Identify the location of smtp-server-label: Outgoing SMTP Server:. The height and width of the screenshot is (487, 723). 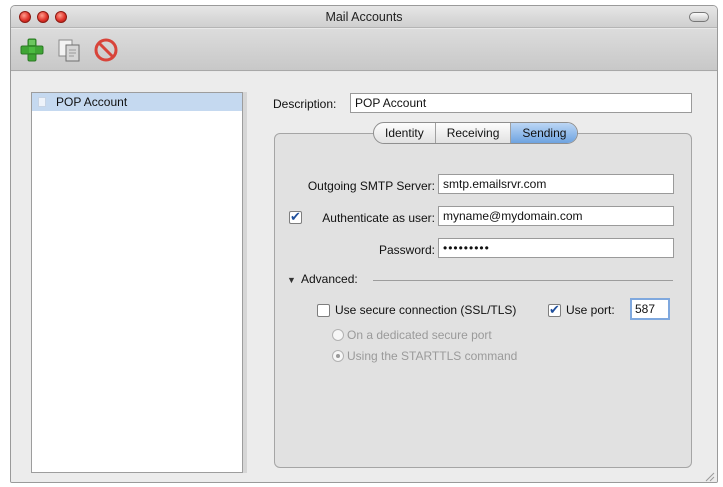
(371, 186).